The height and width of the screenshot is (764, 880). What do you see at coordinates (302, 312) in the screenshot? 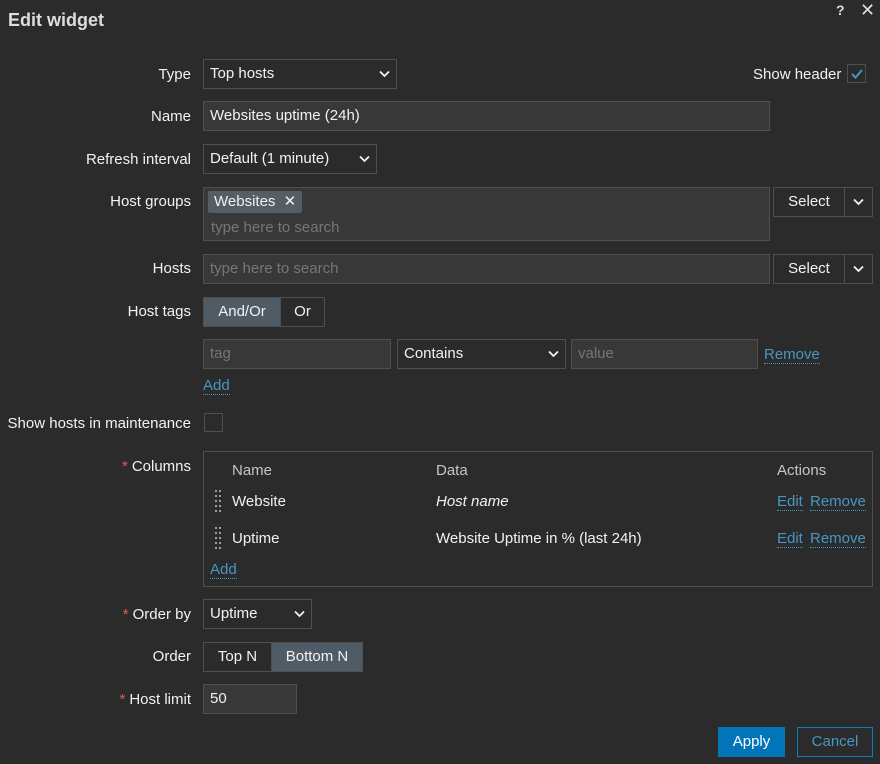
I see `host-tags-or-option: Or` at bounding box center [302, 312].